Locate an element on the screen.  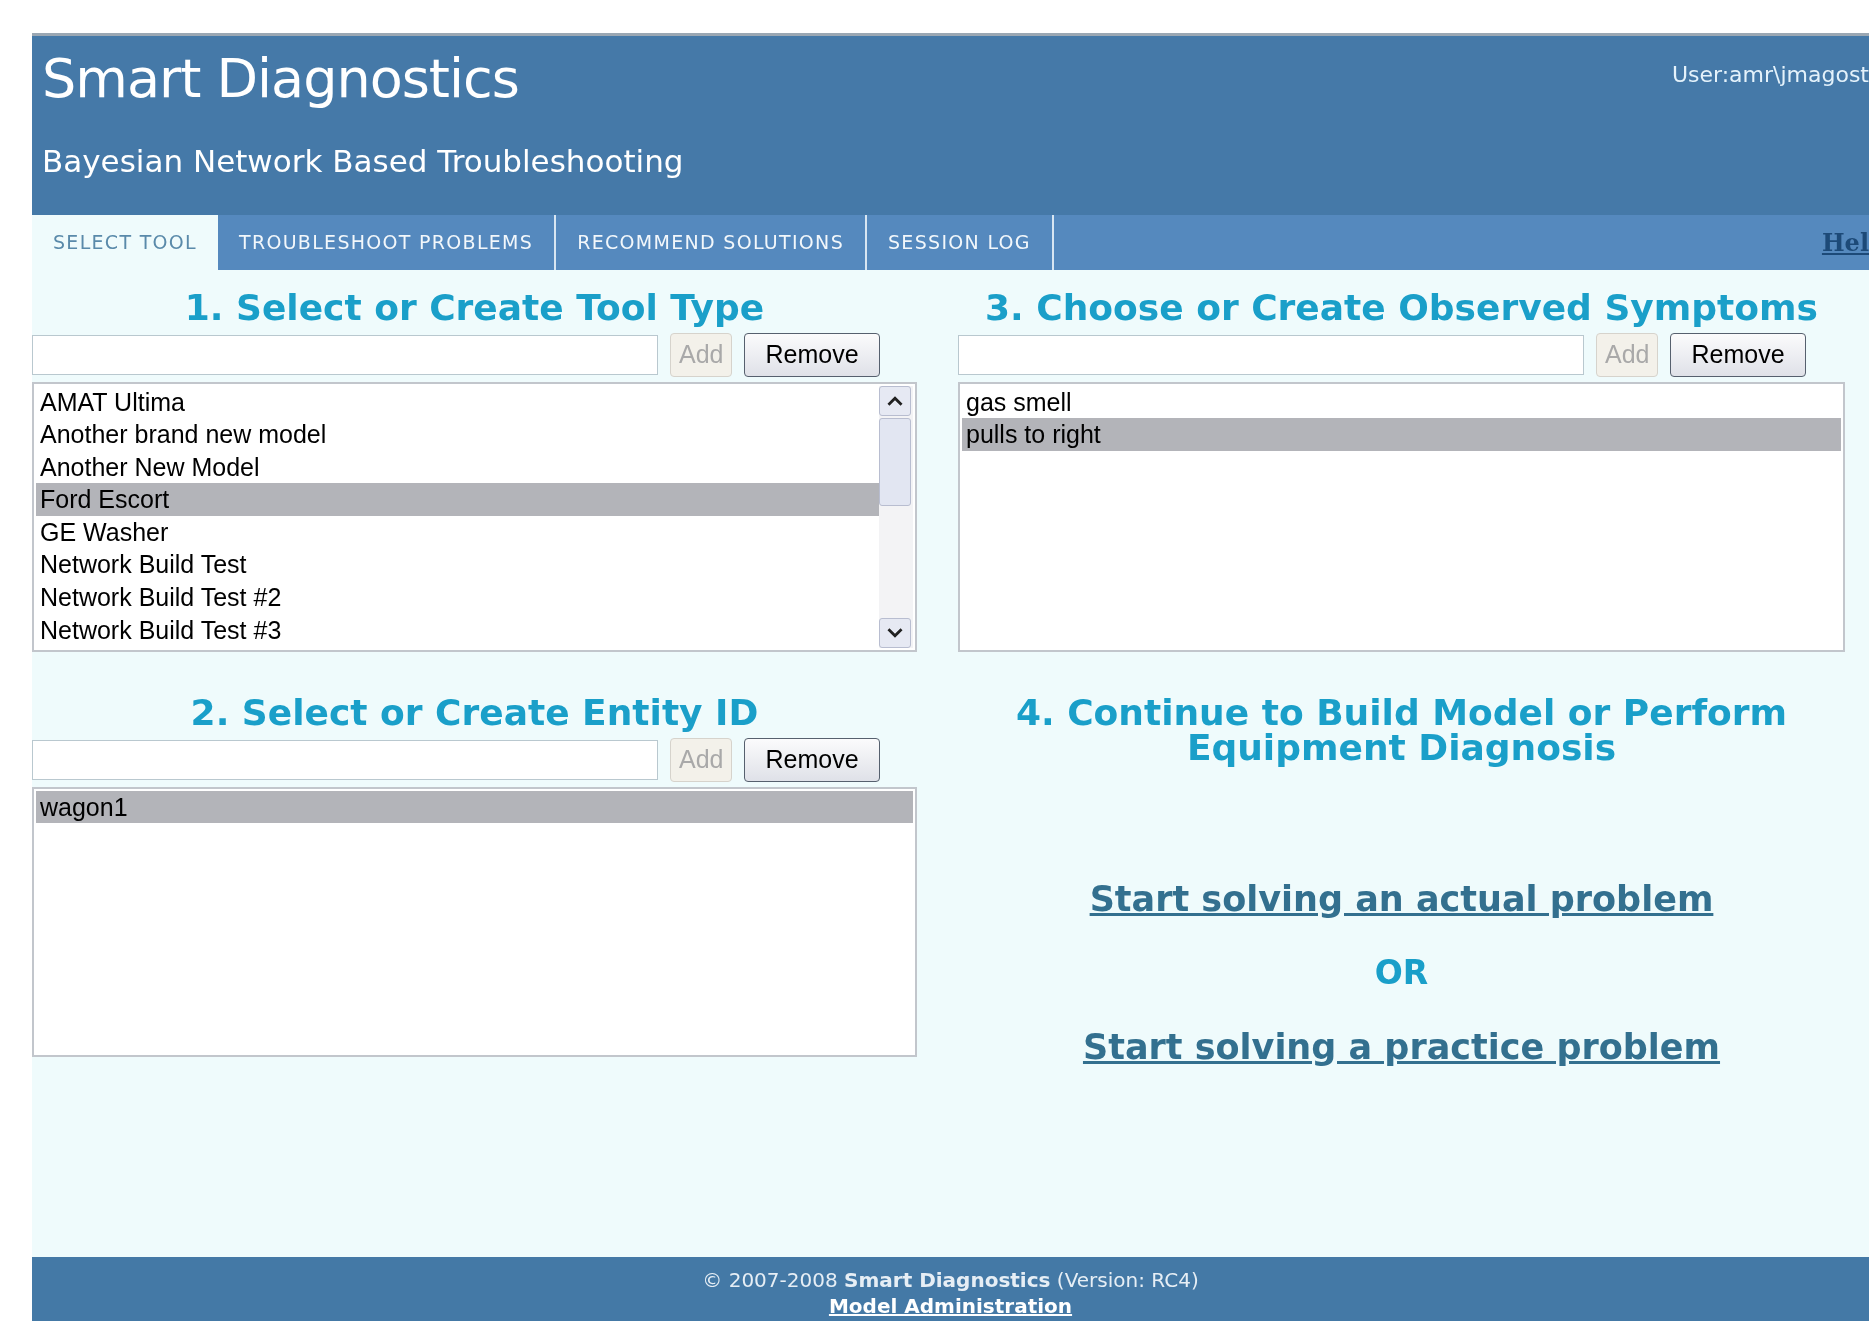
list-item: AMAT Ultima is located at coordinates (457, 402).